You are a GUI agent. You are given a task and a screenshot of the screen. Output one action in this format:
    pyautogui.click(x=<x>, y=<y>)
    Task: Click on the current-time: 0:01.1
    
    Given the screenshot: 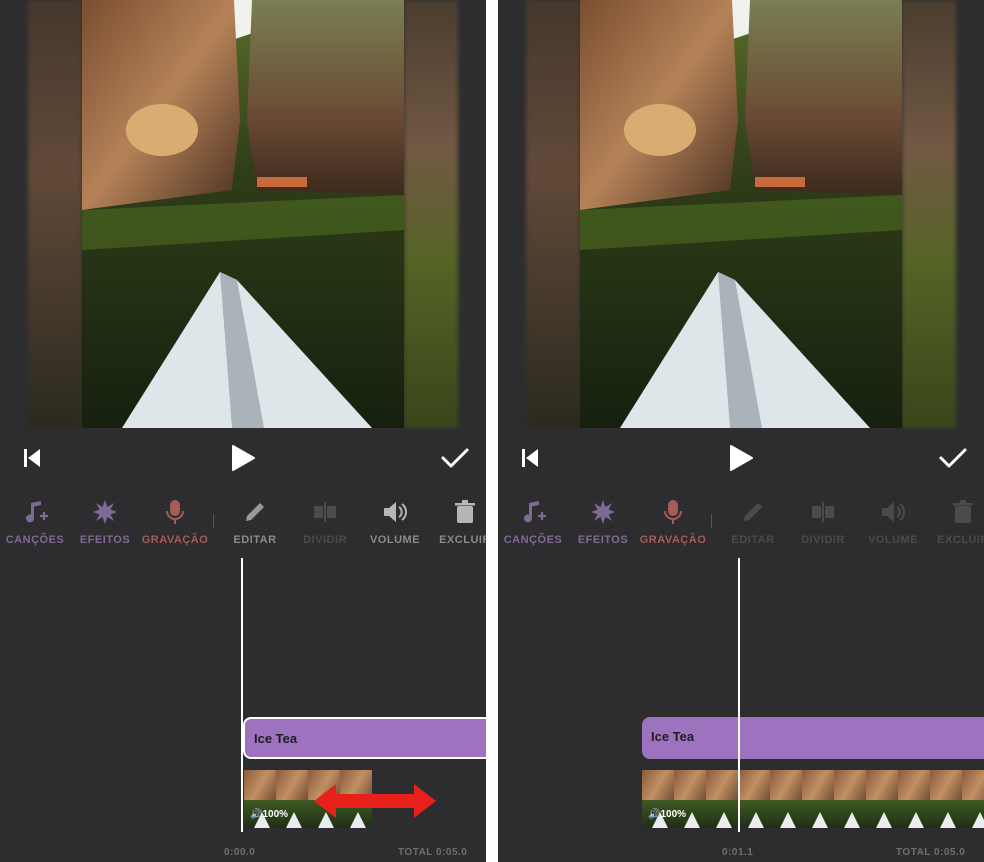 What is the action you would take?
    pyautogui.click(x=738, y=852)
    